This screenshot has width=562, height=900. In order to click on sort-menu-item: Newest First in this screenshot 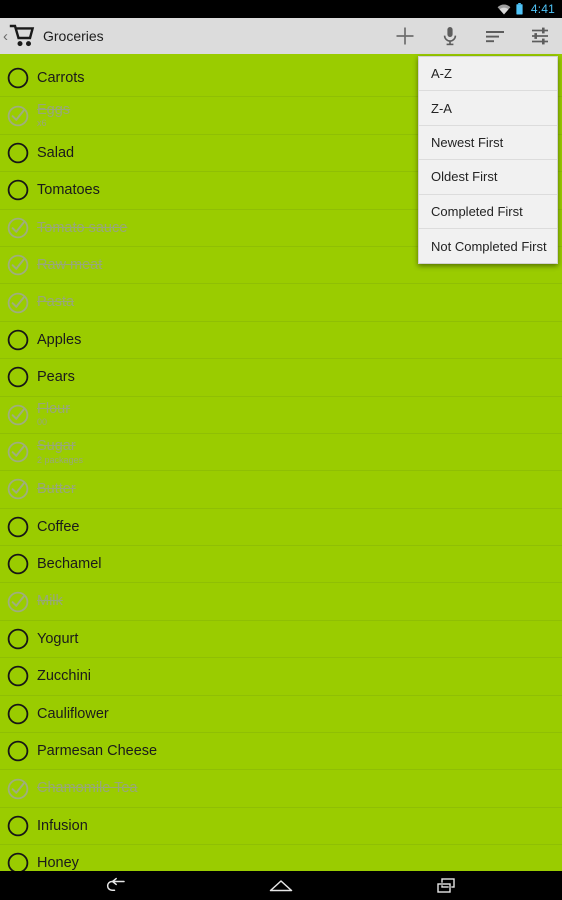, I will do `click(488, 143)`.